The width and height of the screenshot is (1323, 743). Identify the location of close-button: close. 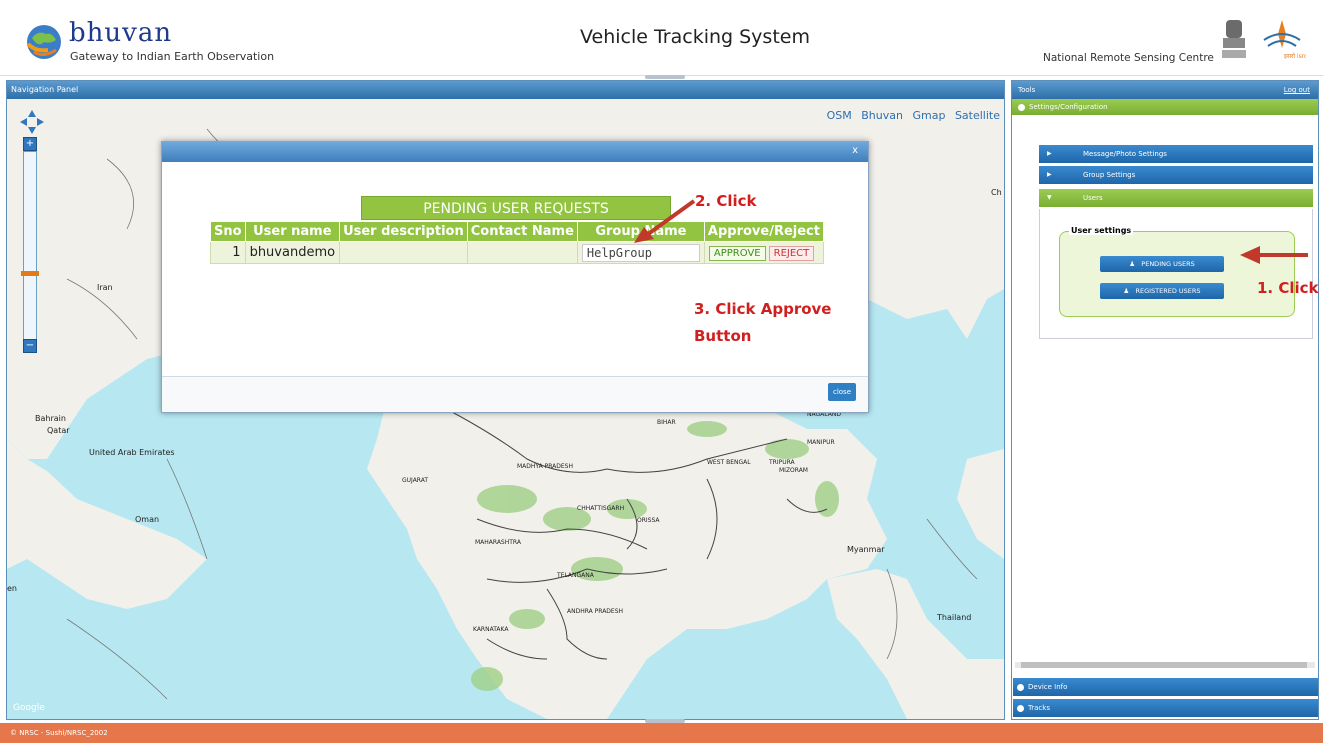
(842, 392).